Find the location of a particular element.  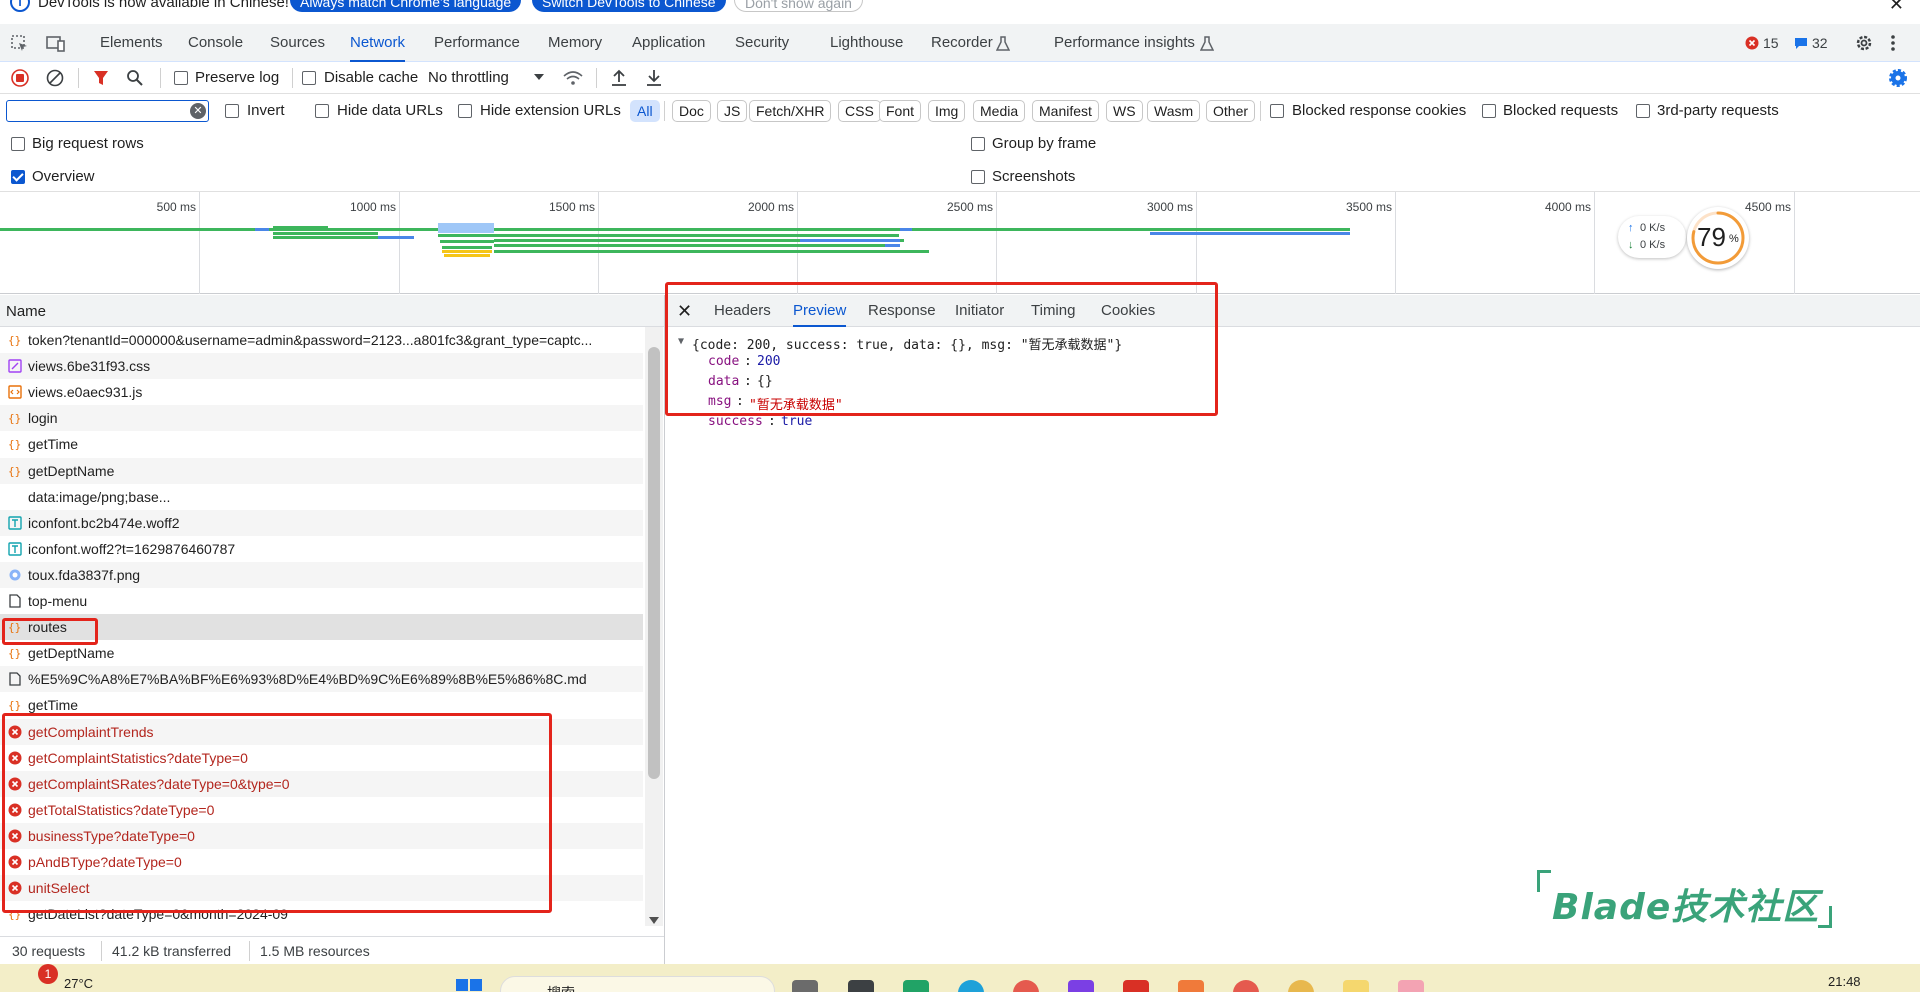

filter-type-js: JS is located at coordinates (732, 111).